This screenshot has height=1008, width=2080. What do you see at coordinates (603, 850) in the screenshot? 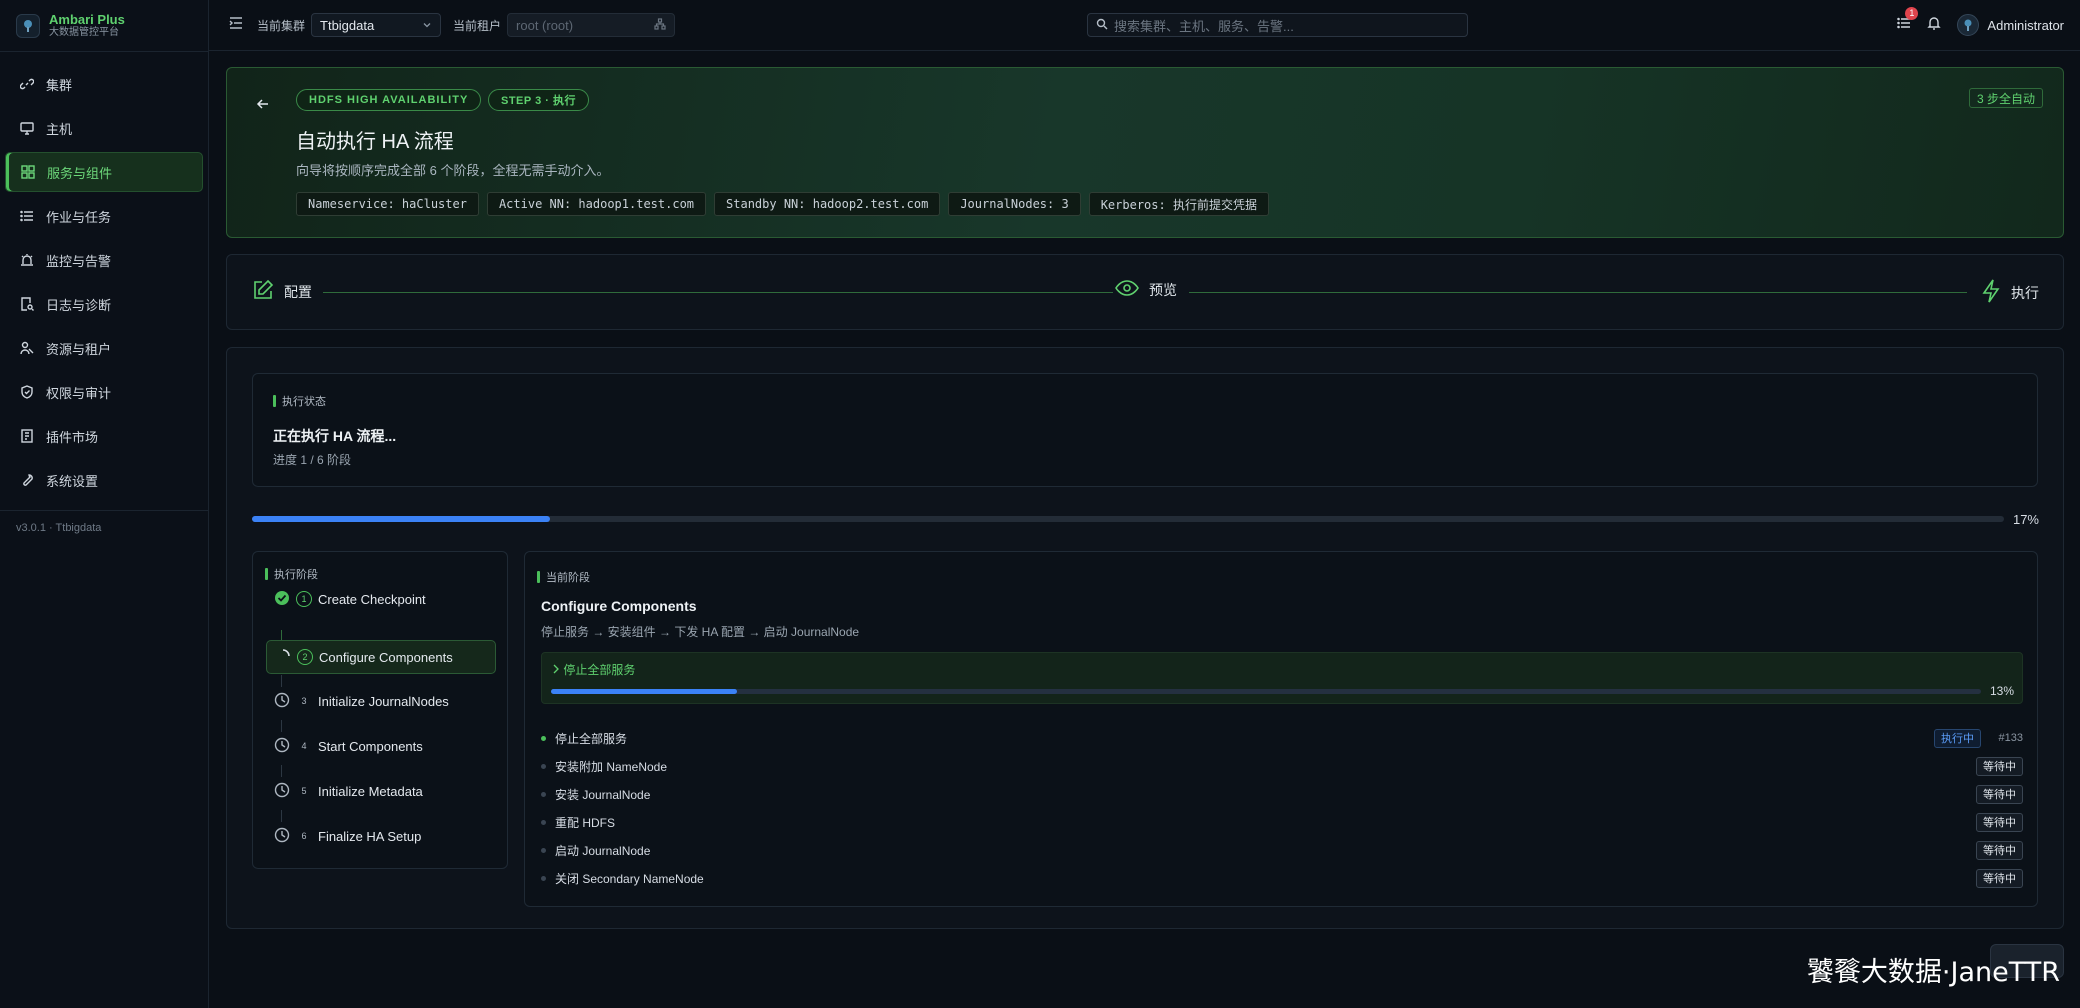
I see `task-label: 启动 JournalNode` at bounding box center [603, 850].